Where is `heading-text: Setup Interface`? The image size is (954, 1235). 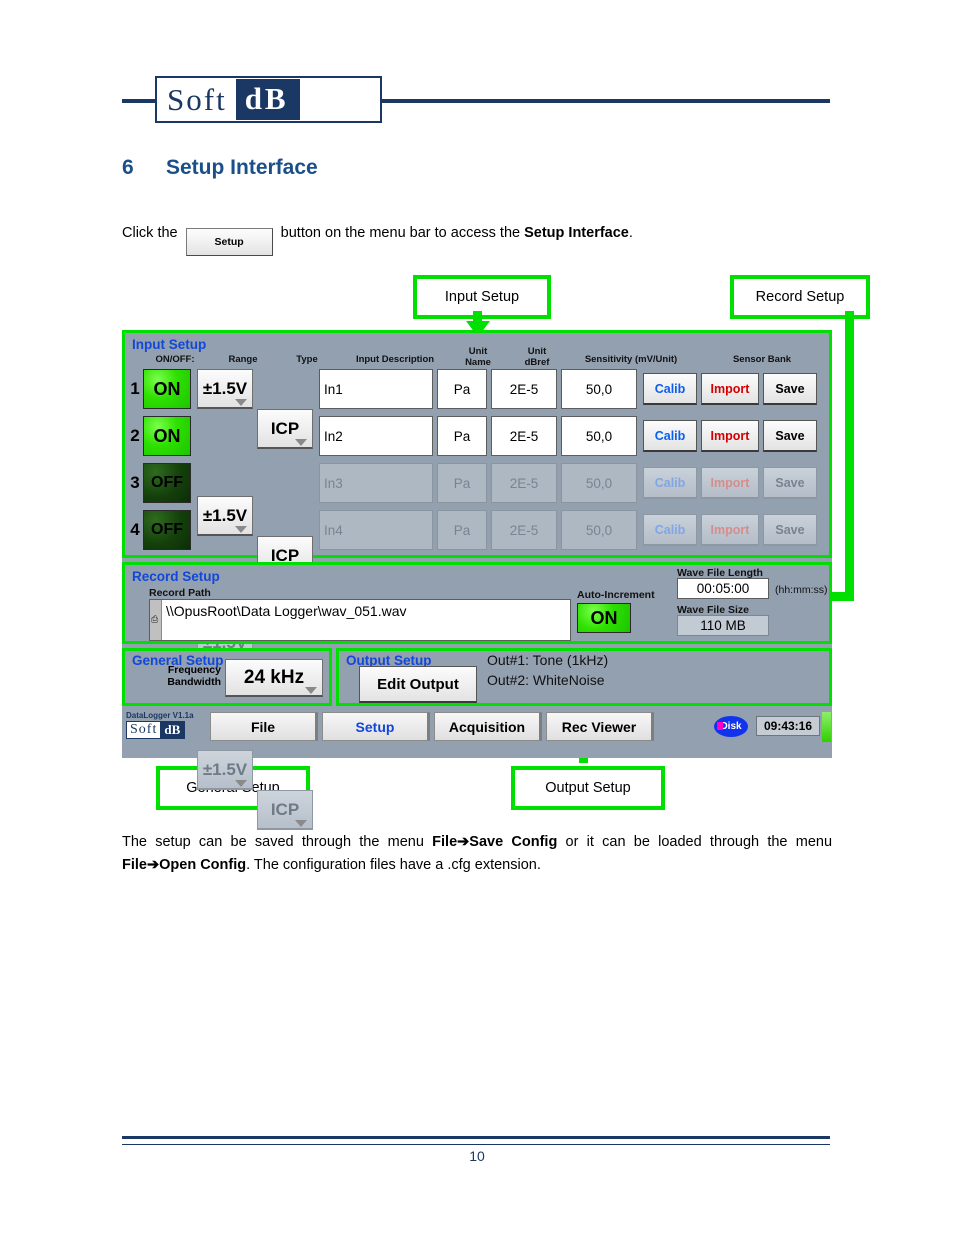
heading-text: Setup Interface is located at coordinates (242, 167).